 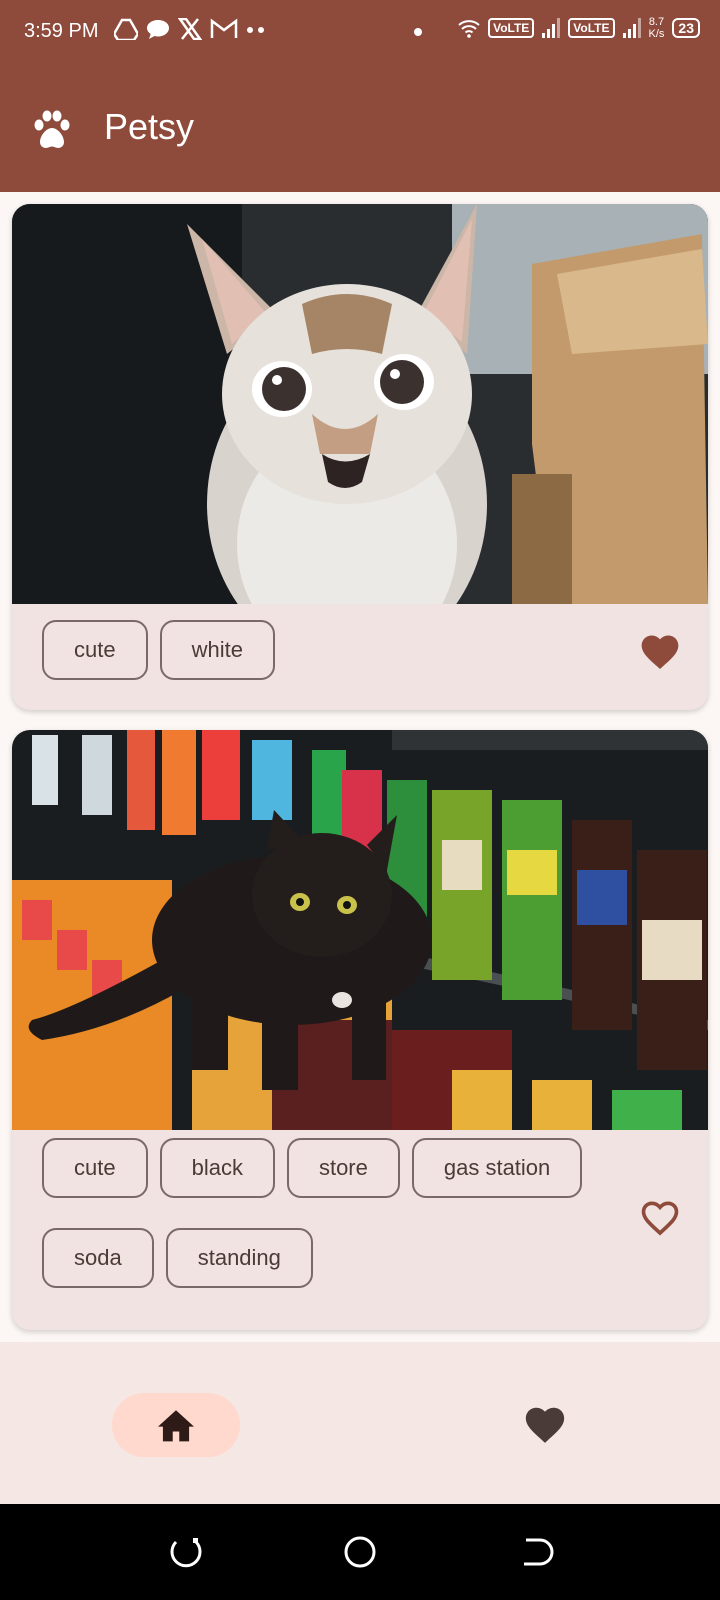 I want to click on chat-icon, so click(x=158, y=29).